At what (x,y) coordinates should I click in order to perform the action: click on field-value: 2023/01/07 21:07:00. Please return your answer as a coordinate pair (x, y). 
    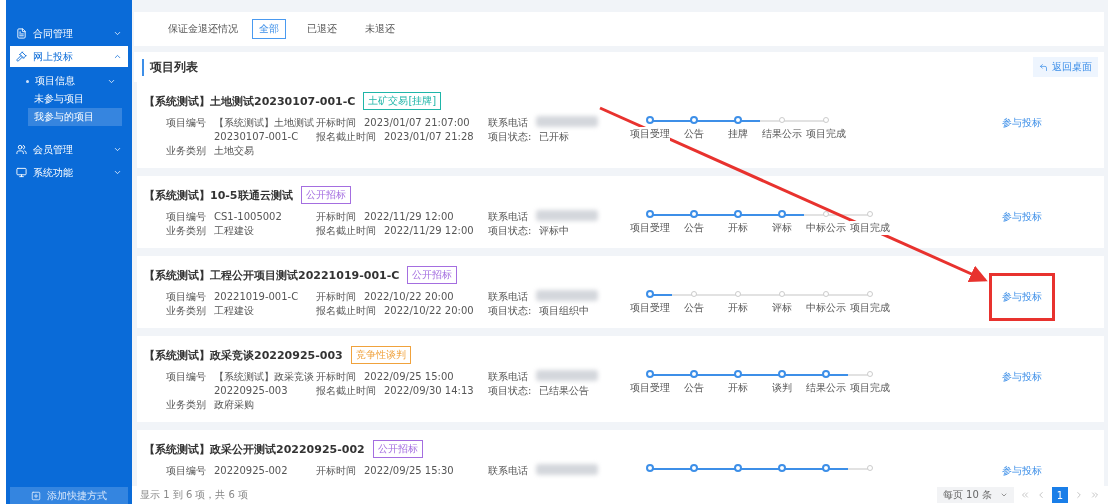
    Looking at the image, I should click on (417, 123).